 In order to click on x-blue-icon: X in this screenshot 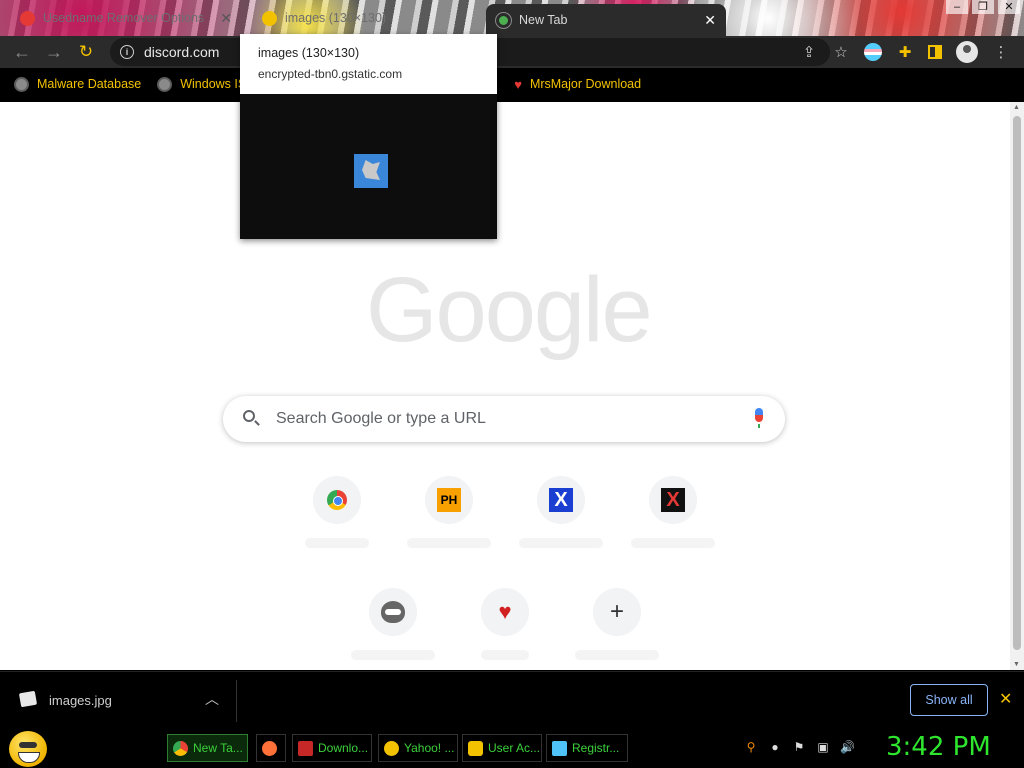, I will do `click(561, 500)`.